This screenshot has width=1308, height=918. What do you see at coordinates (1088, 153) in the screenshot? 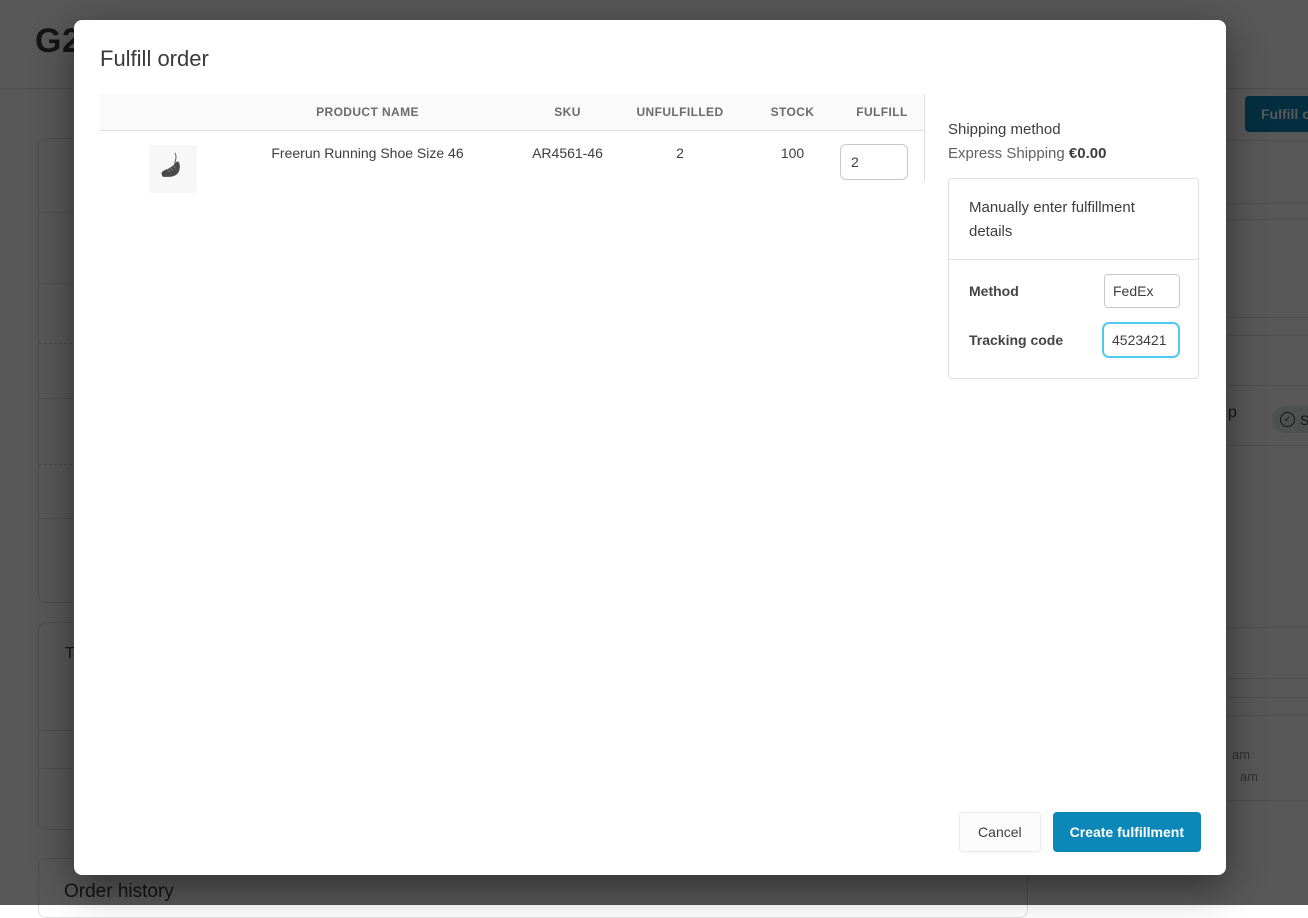
I see `shipping-price: €0.00` at bounding box center [1088, 153].